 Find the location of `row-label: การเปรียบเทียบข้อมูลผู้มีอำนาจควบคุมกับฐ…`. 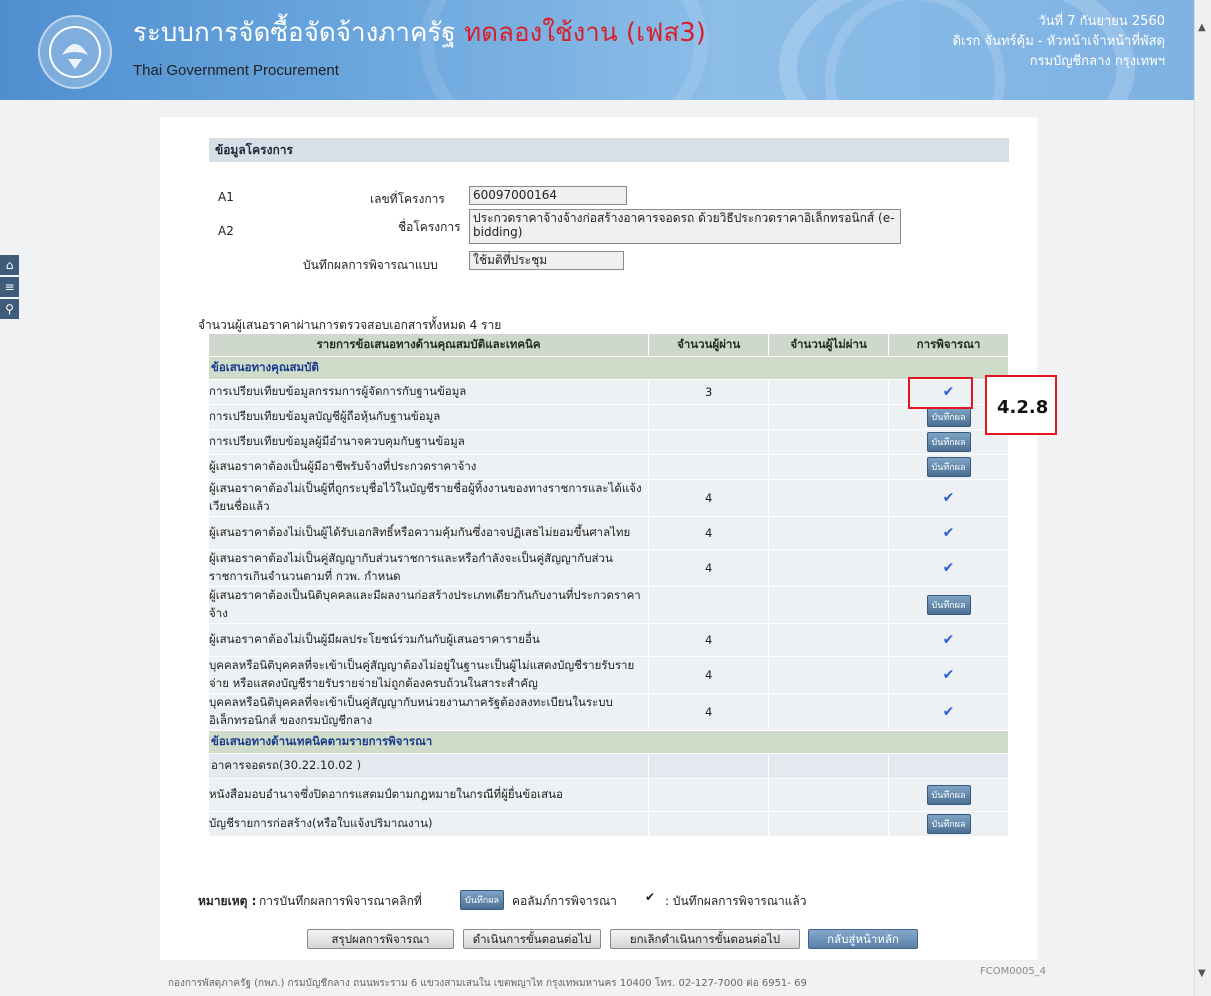

row-label: การเปรียบเทียบข้อมูลผู้มีอำนาจควบคุมกับฐ… is located at coordinates (429, 442).